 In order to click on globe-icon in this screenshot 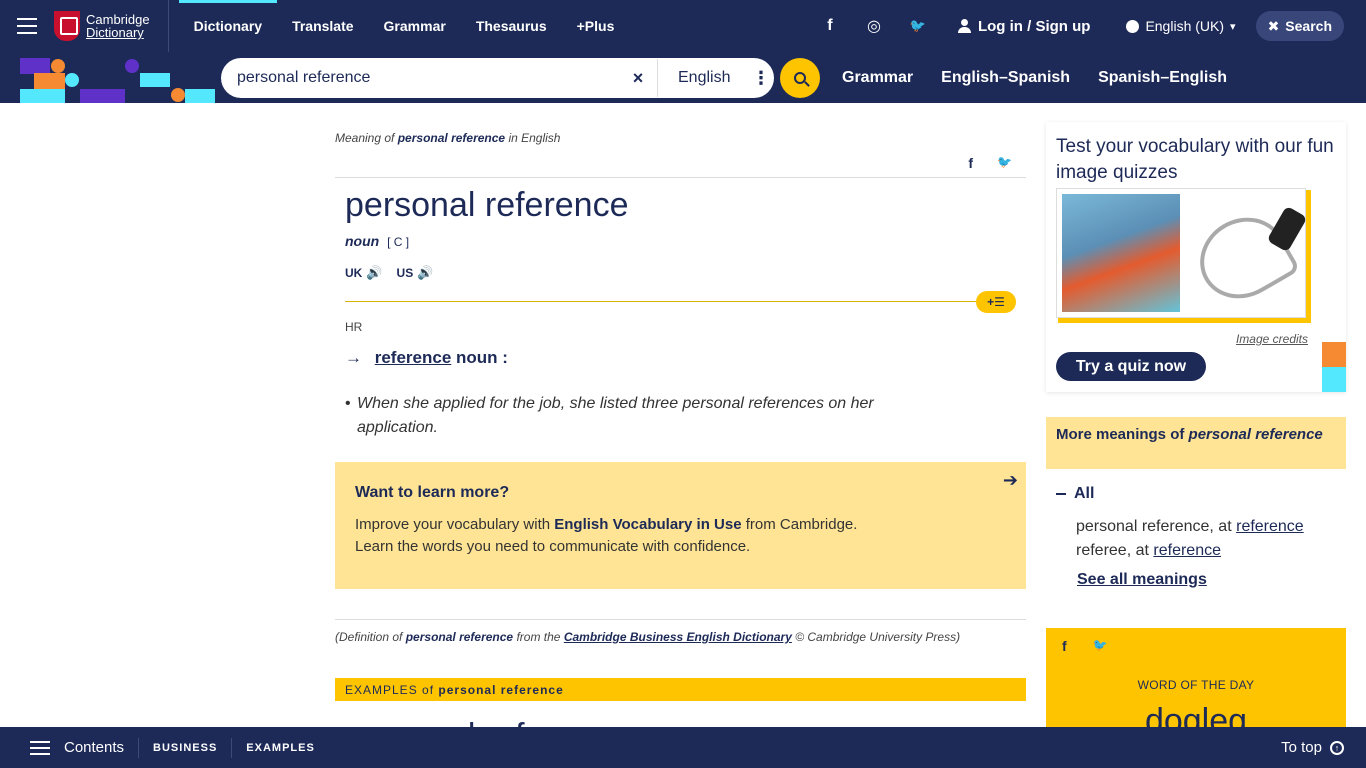, I will do `click(1133, 26)`.